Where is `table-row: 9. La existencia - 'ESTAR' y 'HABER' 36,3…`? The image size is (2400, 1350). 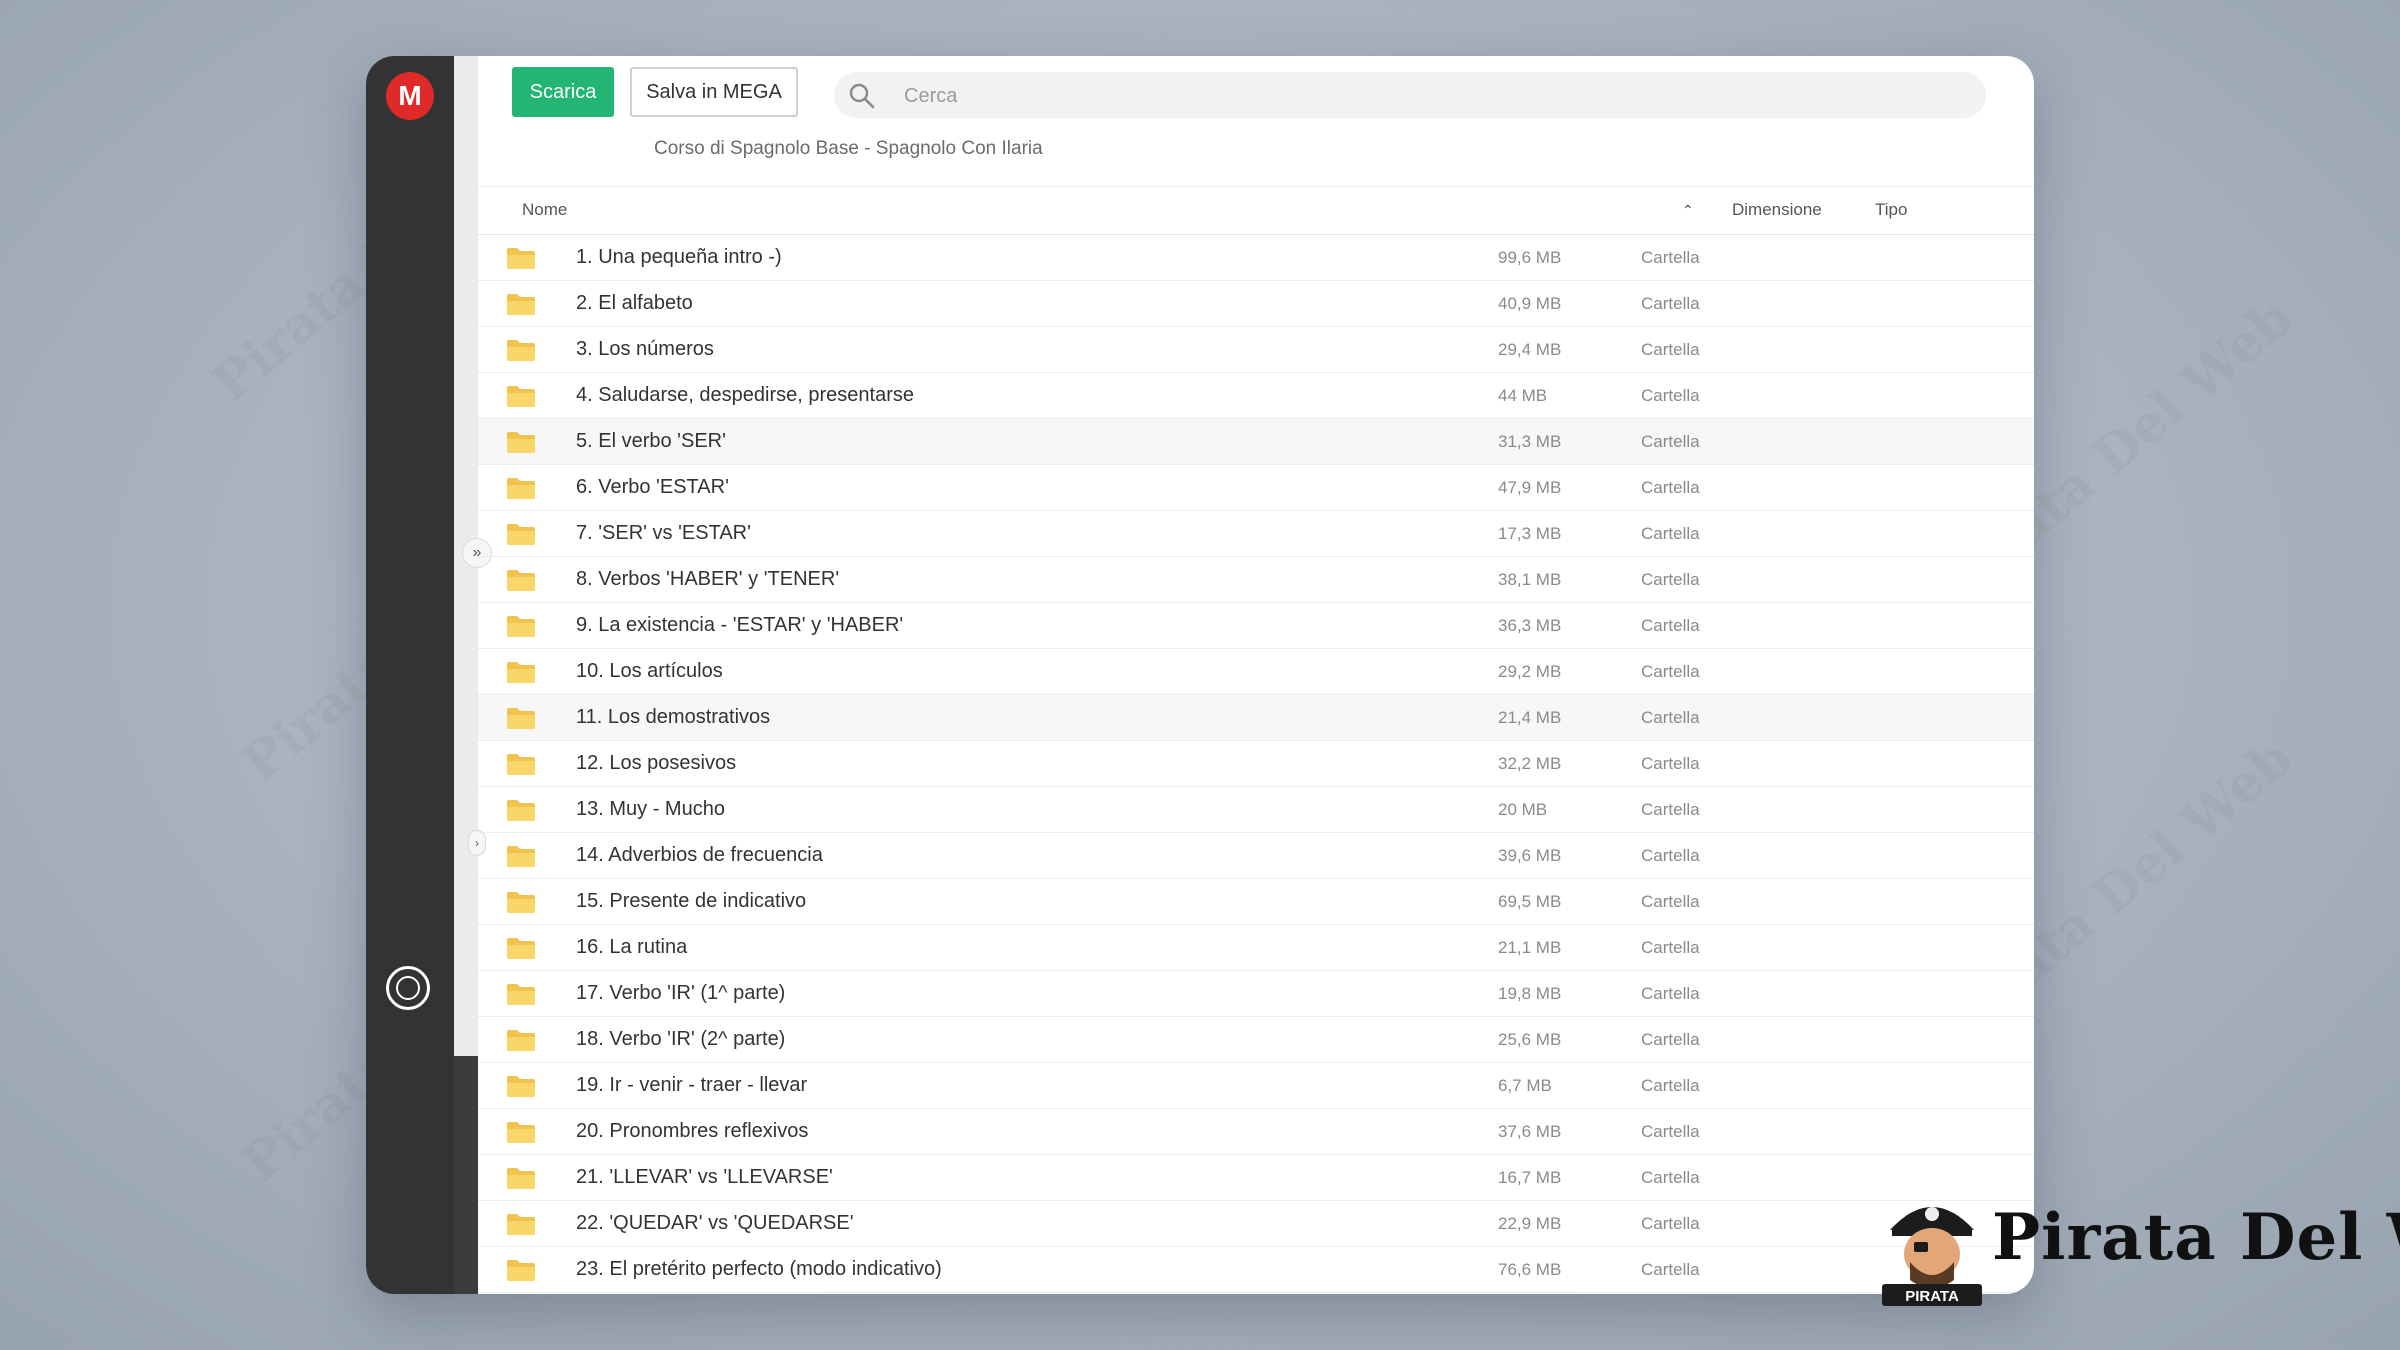 table-row: 9. La existencia - 'ESTAR' y 'HABER' 36,3… is located at coordinates (1256, 626).